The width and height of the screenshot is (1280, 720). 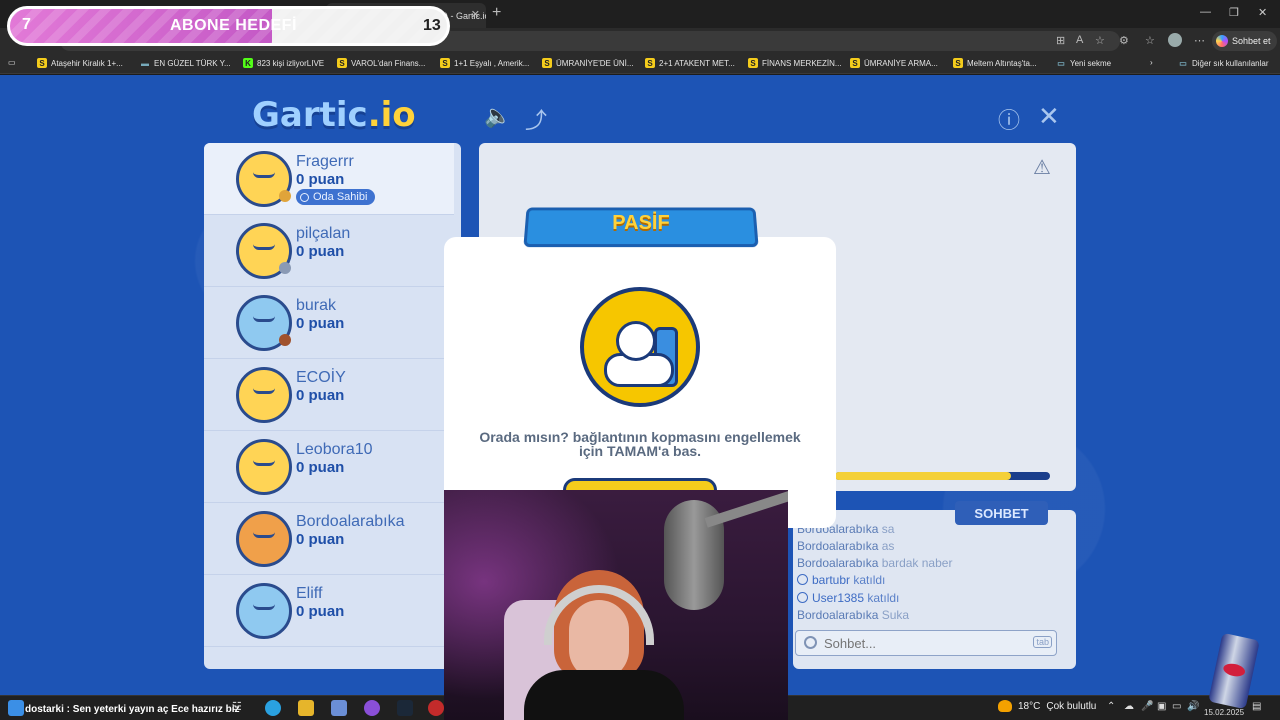 What do you see at coordinates (1150, 40) in the screenshot?
I see `favorites-icon: ☆` at bounding box center [1150, 40].